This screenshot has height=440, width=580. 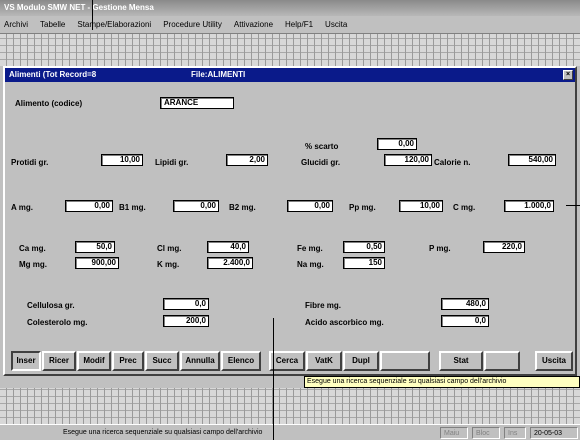 I want to click on vit-b2-field: 0,00, so click(x=310, y=206).